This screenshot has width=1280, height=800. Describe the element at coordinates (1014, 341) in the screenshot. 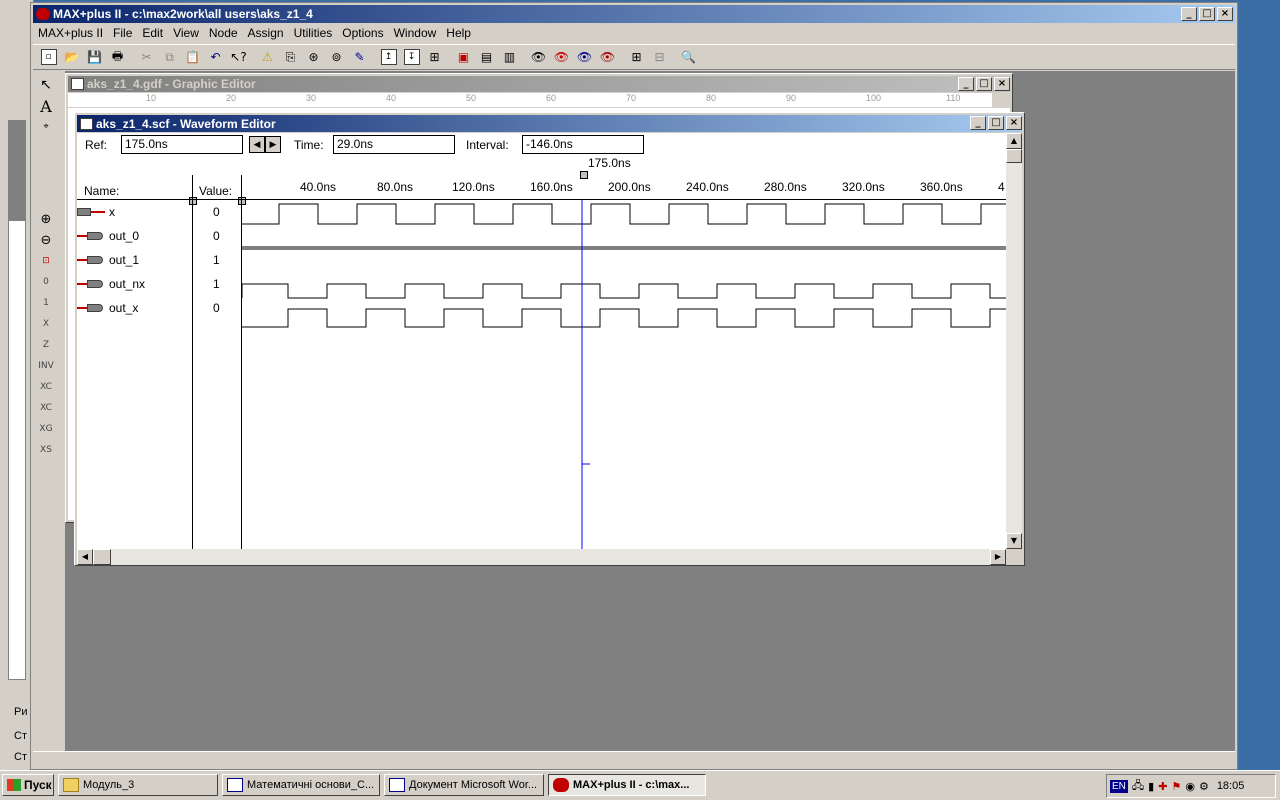

I see `waveform-vertical-scrollbar: ▲ ▼` at that location.